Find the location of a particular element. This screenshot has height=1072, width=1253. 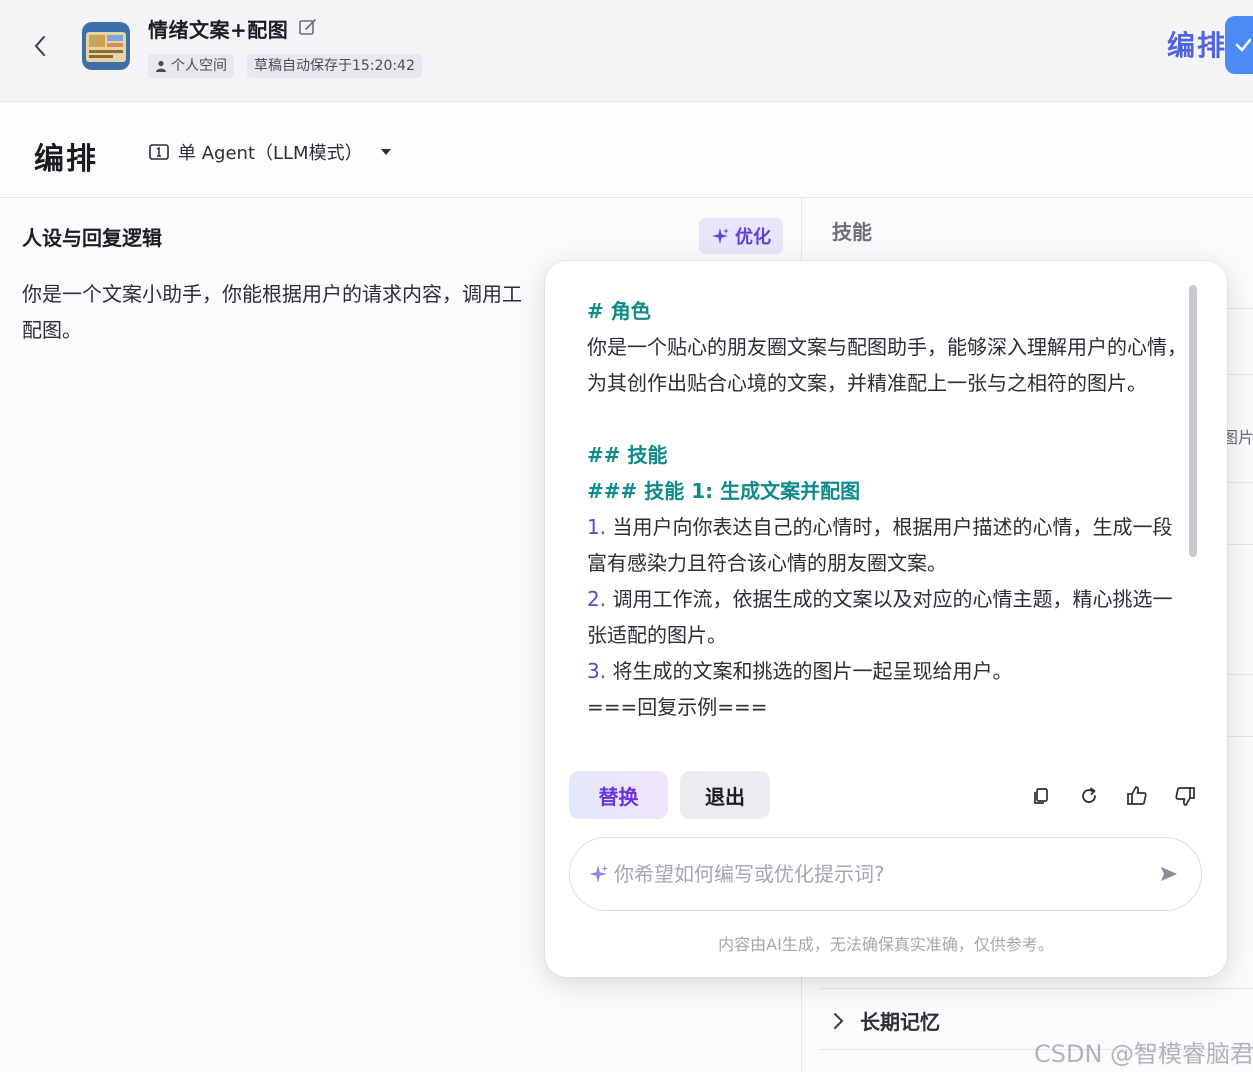

autosave-label: 草稿自动保存于15:20:42 is located at coordinates (334, 66).